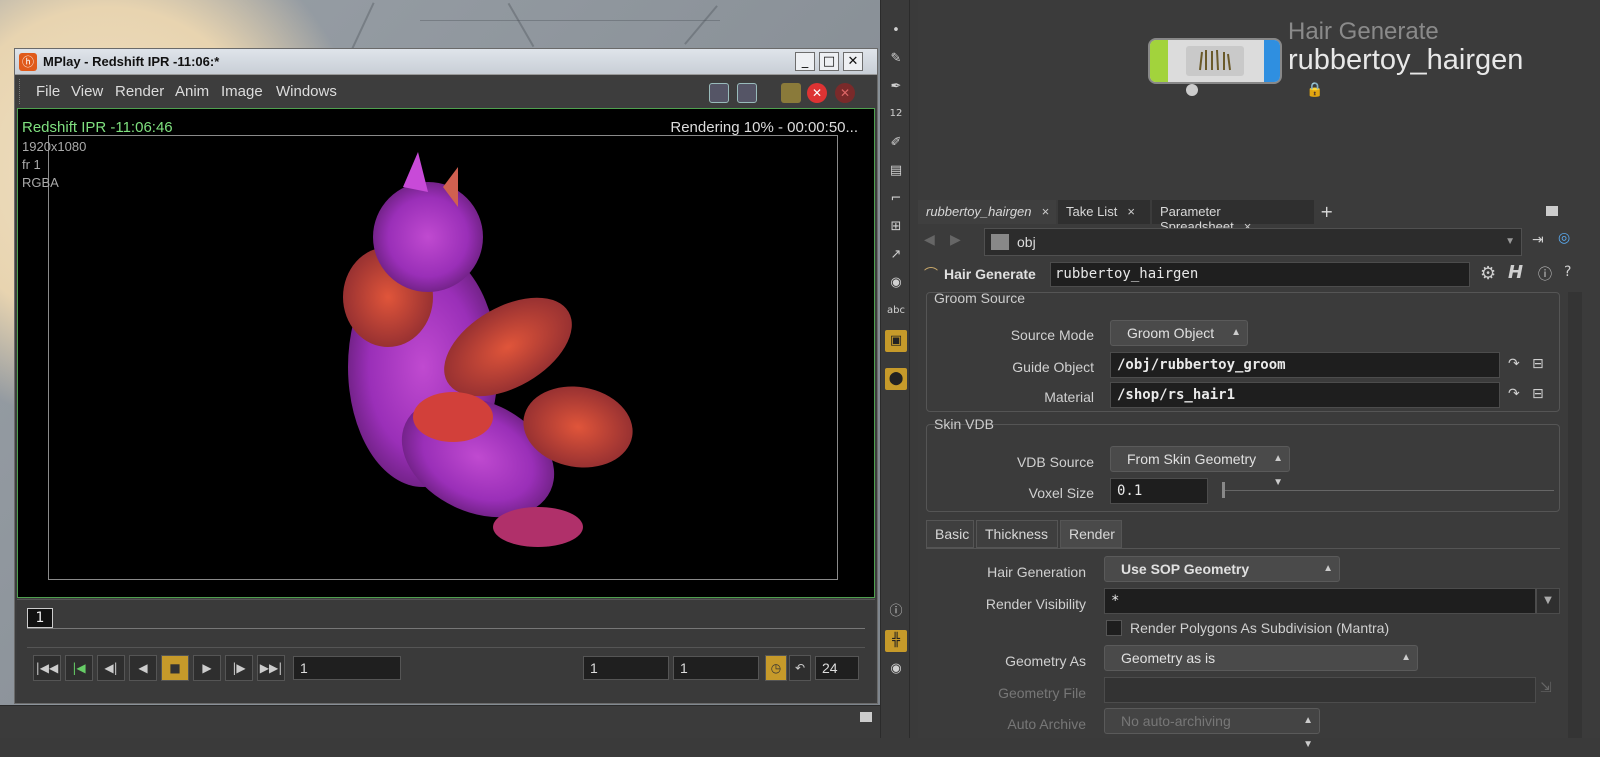 This screenshot has height=757, width=1600. Describe the element at coordinates (1260, 274) in the screenshot. I see `node-name-field: rubbertoy_hairgen` at that location.